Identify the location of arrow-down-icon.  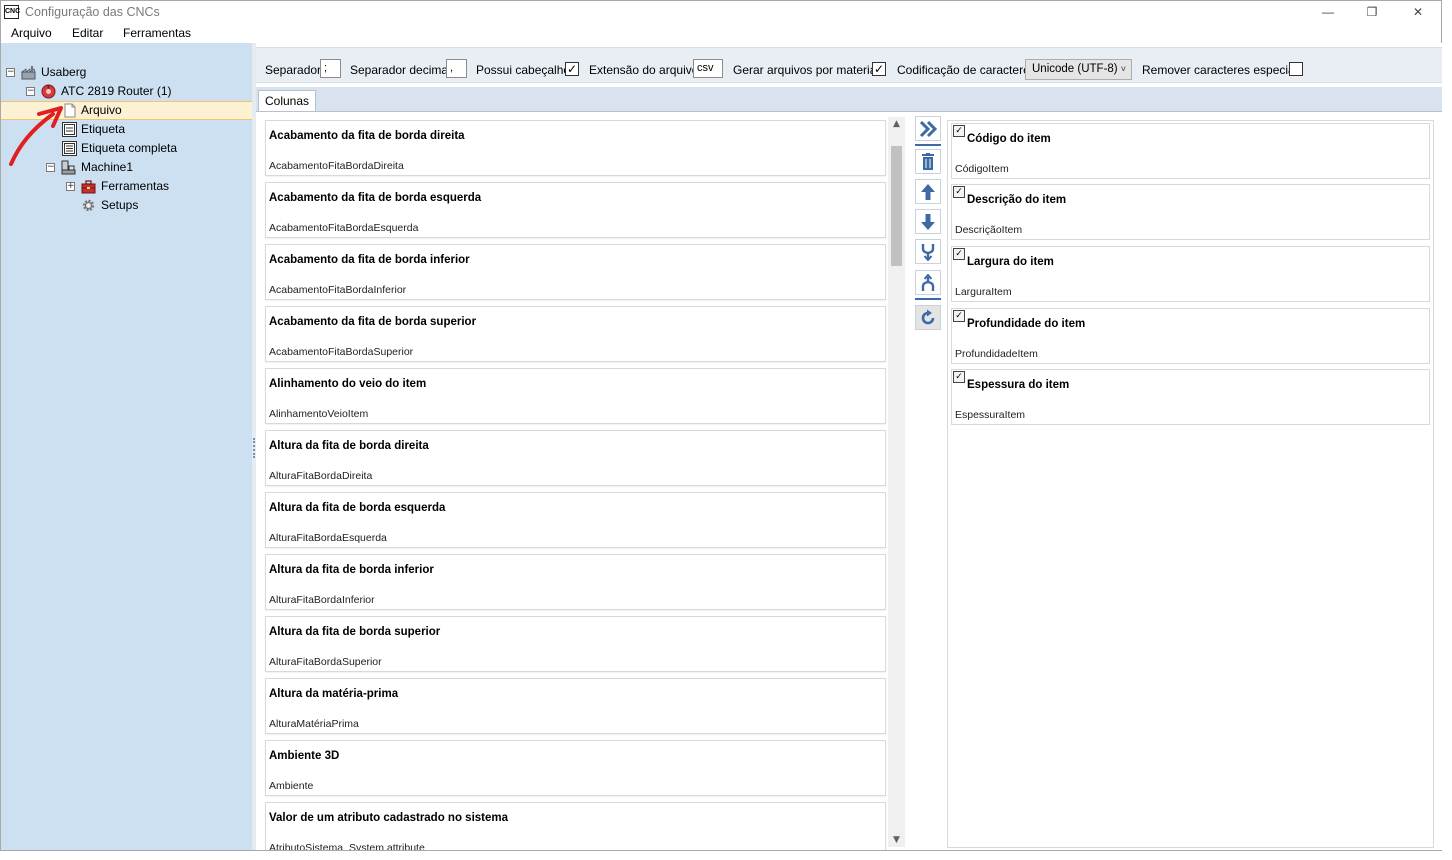
(928, 221).